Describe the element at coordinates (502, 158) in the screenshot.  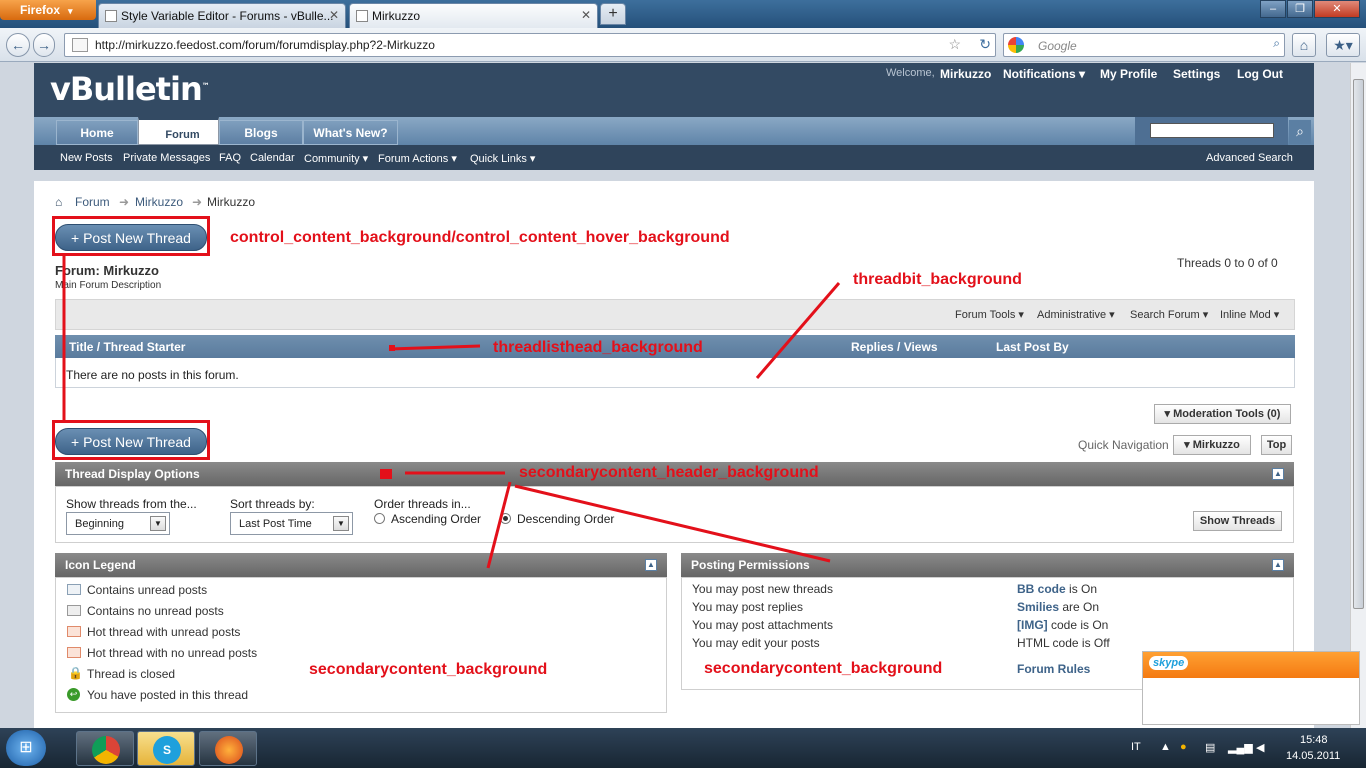
I see `subnav-quick-links: Quick Links ▾` at that location.